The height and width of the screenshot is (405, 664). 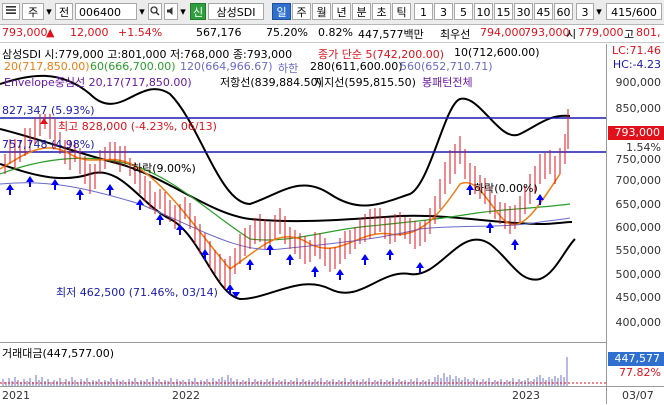 I want to click on high-label: 고, so click(x=629, y=34).